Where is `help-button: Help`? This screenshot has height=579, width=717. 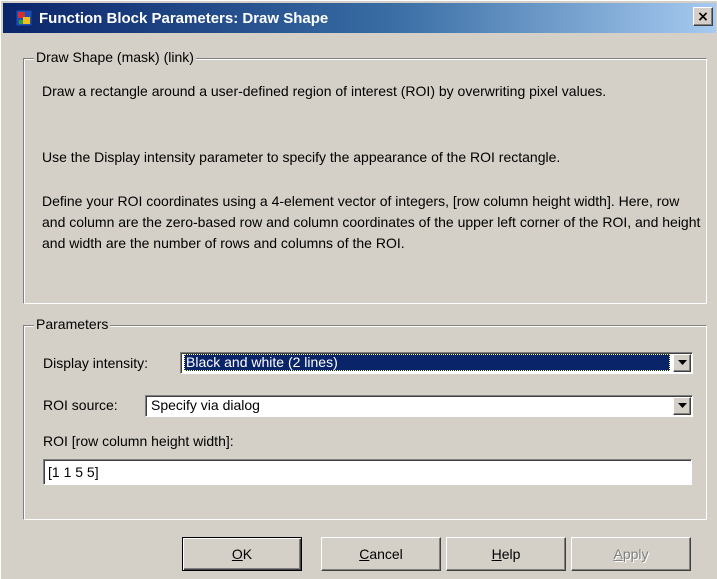
help-button: Help is located at coordinates (506, 554).